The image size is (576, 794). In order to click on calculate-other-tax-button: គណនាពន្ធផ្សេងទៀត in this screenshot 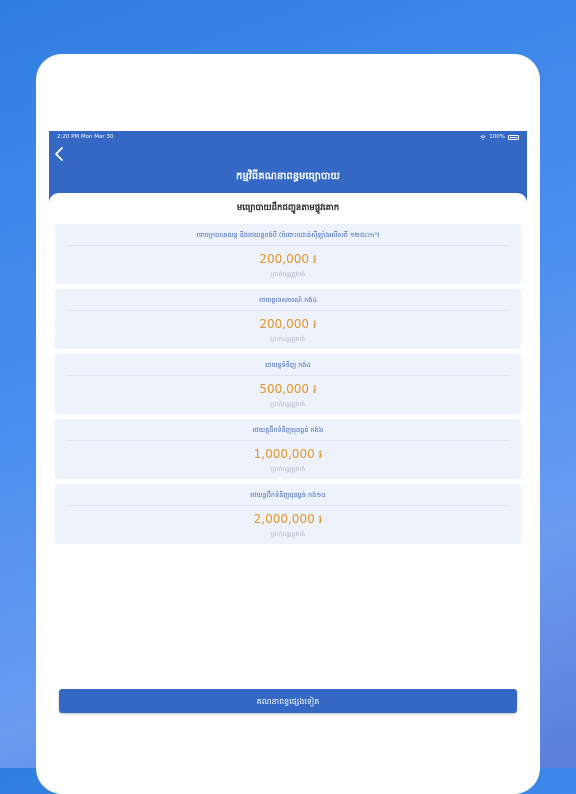, I will do `click(288, 701)`.